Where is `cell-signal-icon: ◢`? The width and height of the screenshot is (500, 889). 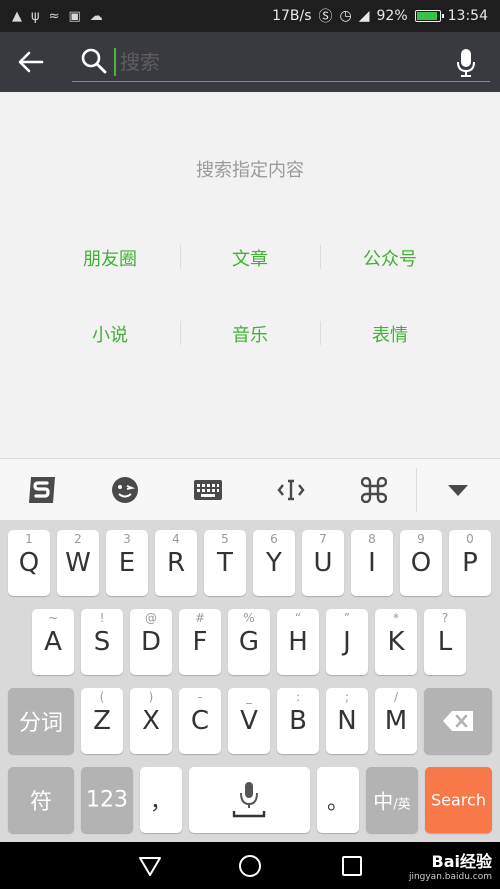
cell-signal-icon: ◢ is located at coordinates (364, 16).